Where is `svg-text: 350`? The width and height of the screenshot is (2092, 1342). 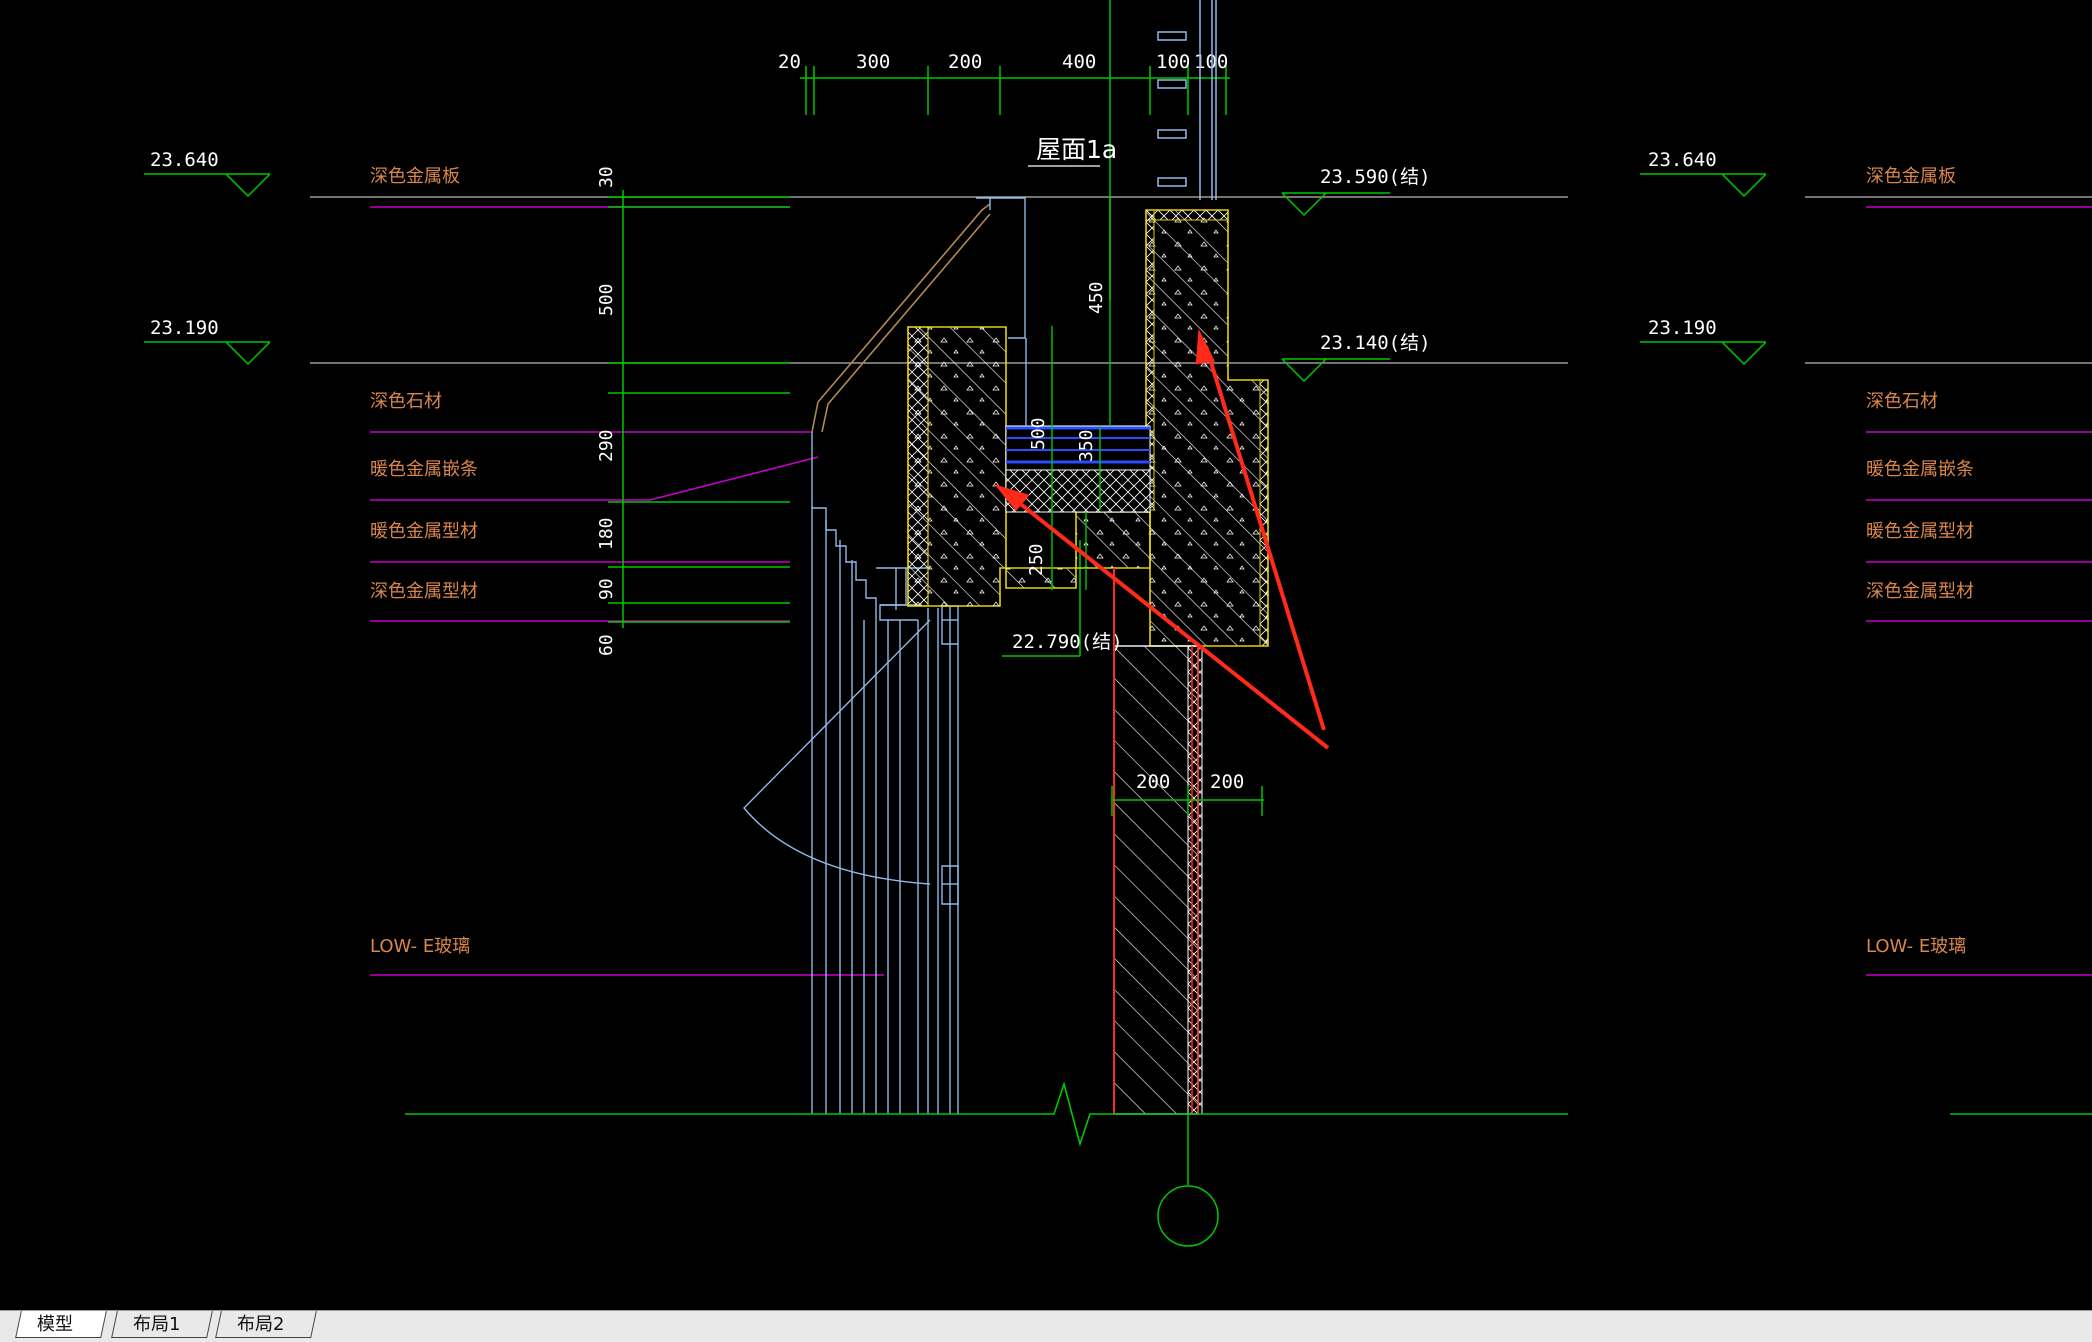
svg-text: 350 is located at coordinates (1086, 445).